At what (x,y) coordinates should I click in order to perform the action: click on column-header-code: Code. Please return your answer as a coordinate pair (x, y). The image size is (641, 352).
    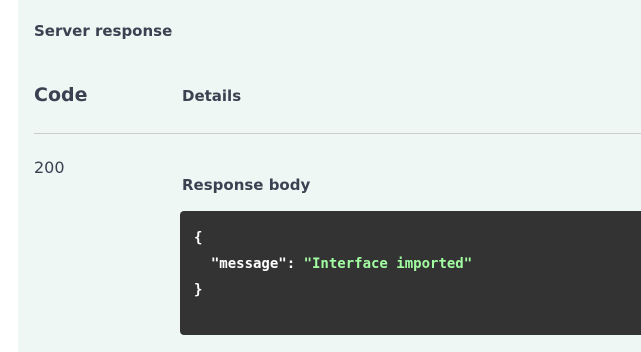
    Looking at the image, I should click on (61, 95).